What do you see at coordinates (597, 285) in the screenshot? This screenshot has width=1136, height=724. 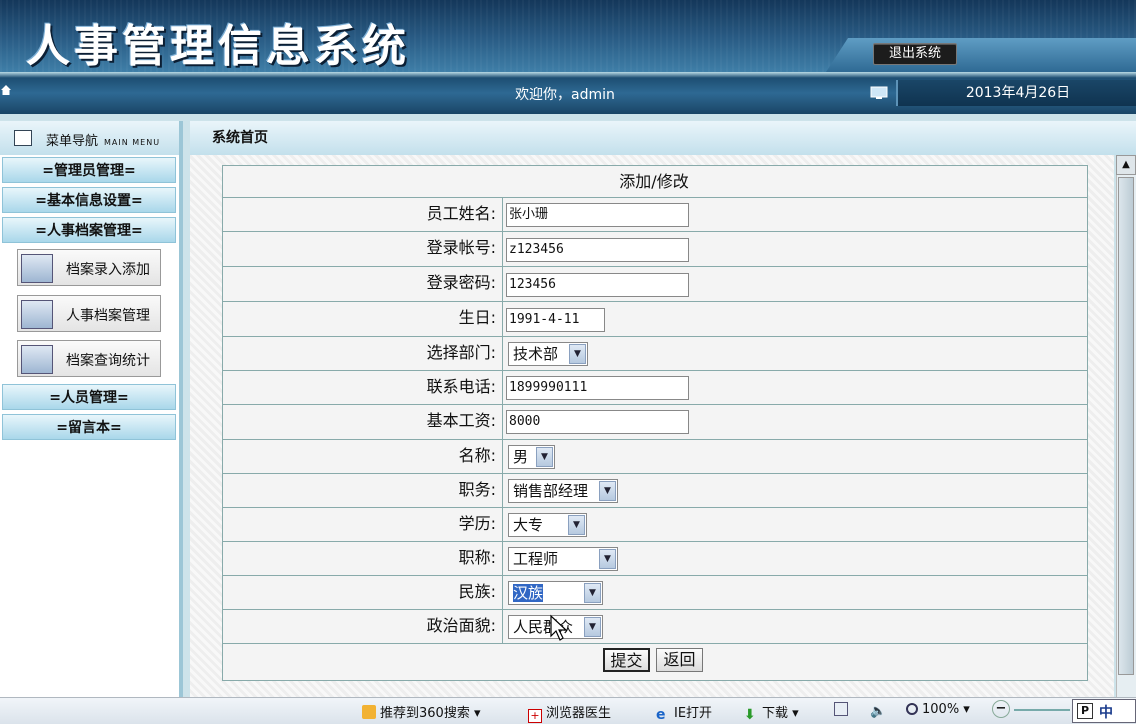 I see `login-password-input: 123456` at bounding box center [597, 285].